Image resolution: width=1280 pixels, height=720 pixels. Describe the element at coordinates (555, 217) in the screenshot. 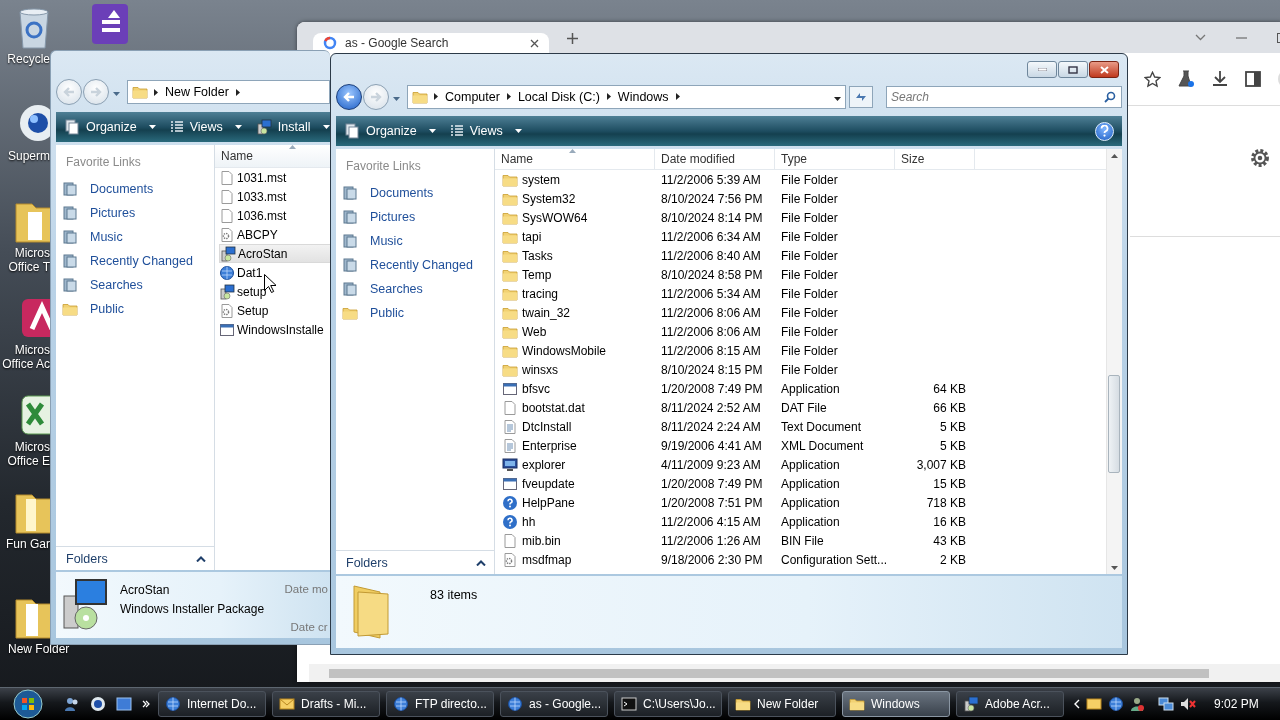

I see `file-name: SysWOW64` at that location.